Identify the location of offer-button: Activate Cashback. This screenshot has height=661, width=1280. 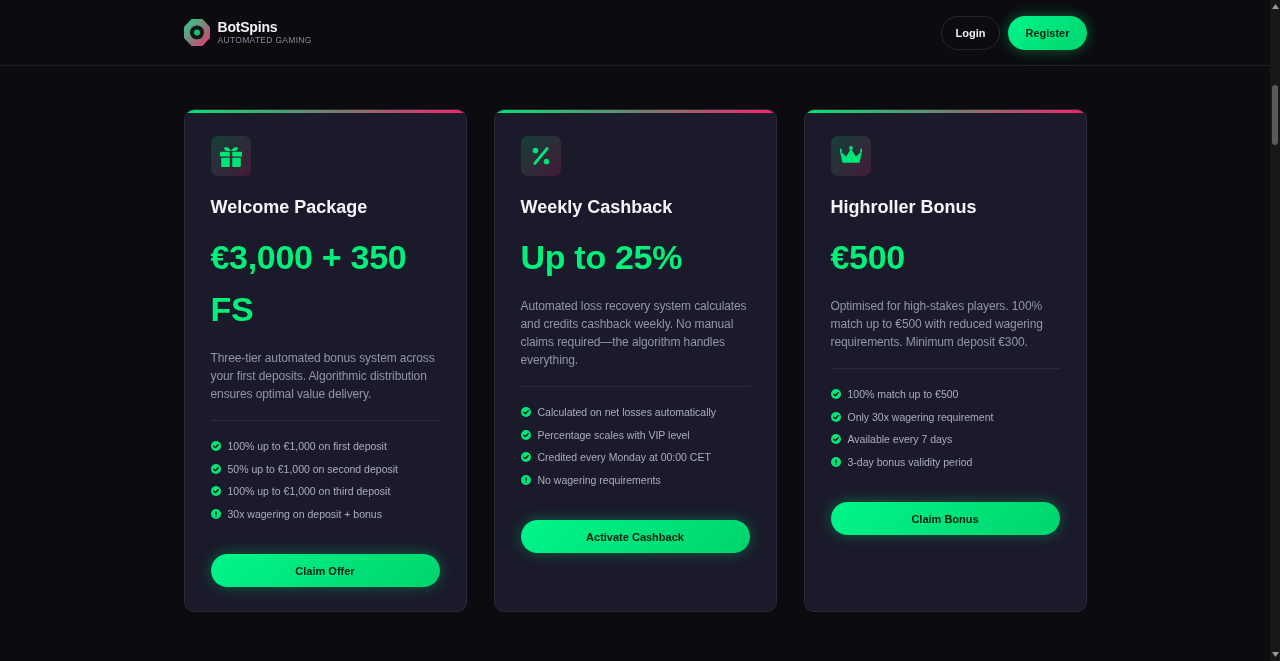
(635, 536).